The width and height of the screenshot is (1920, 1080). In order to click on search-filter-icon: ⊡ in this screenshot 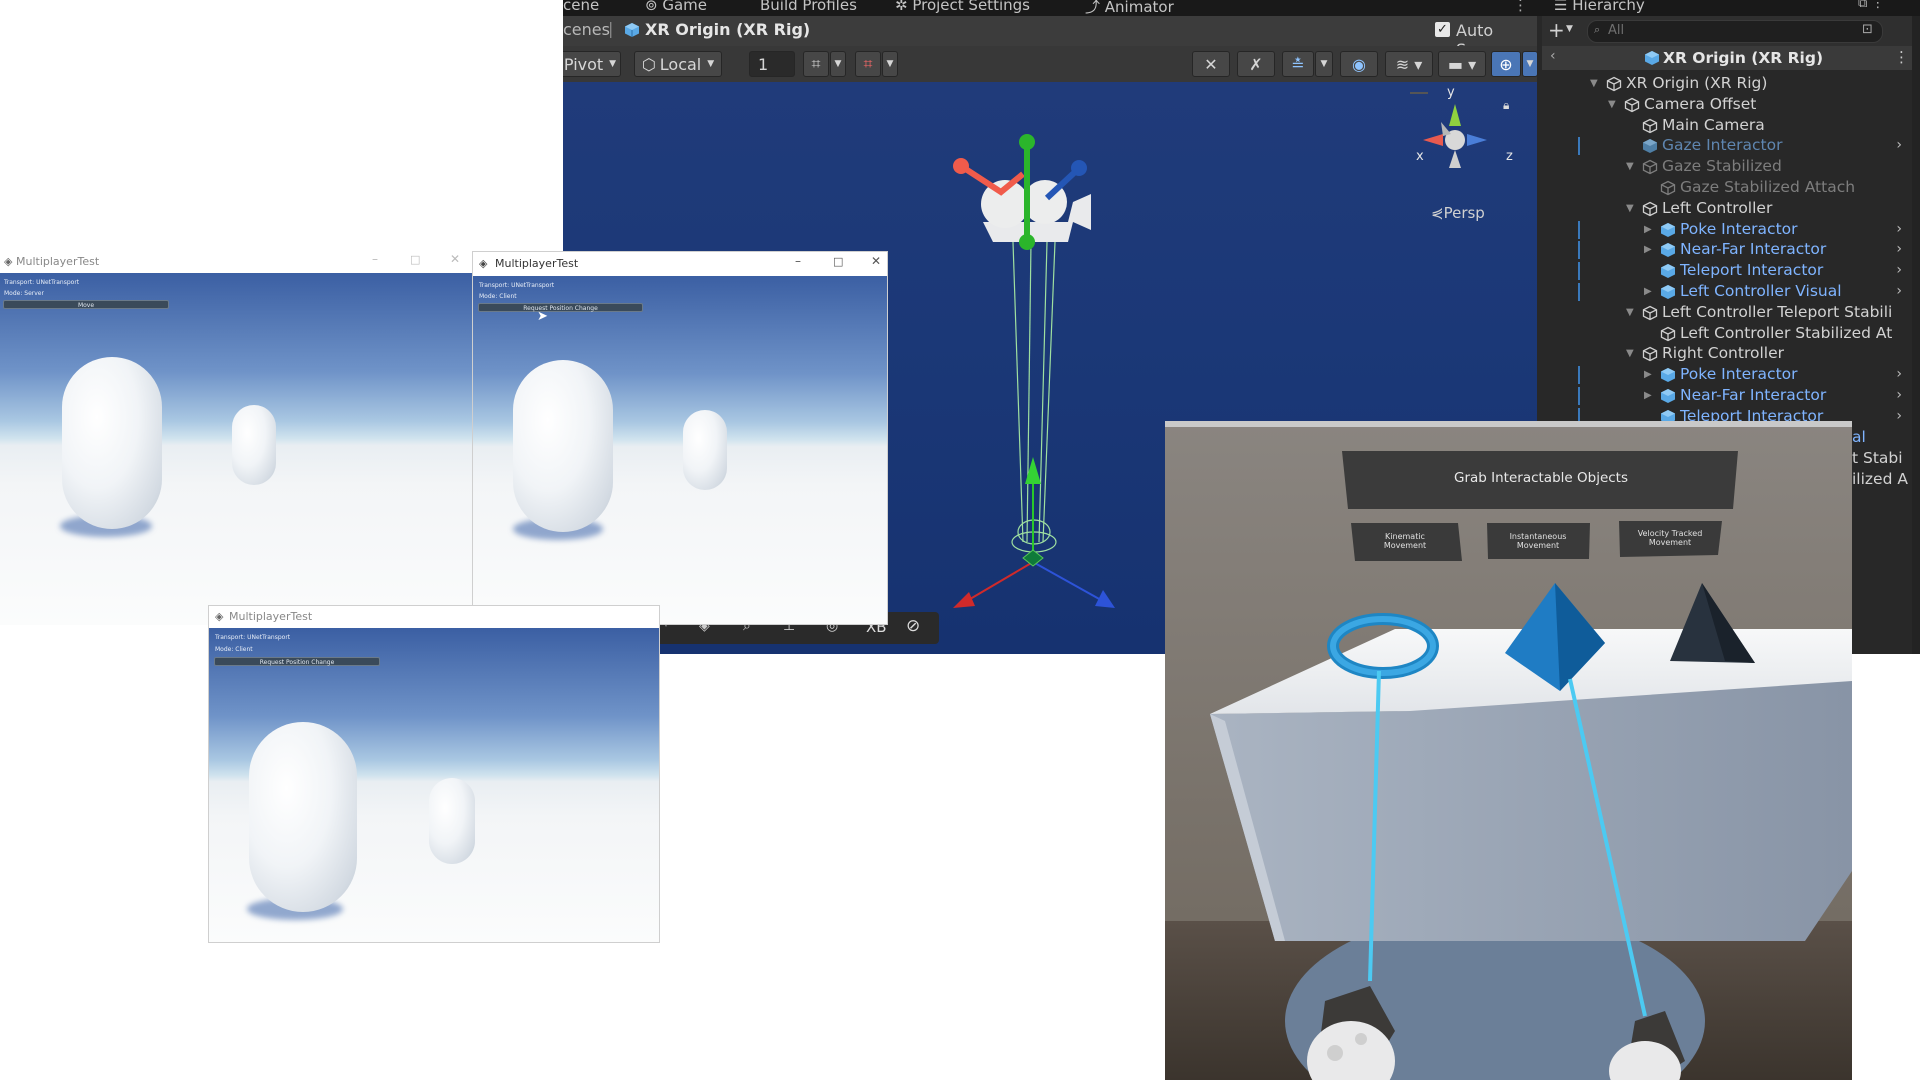, I will do `click(1867, 29)`.